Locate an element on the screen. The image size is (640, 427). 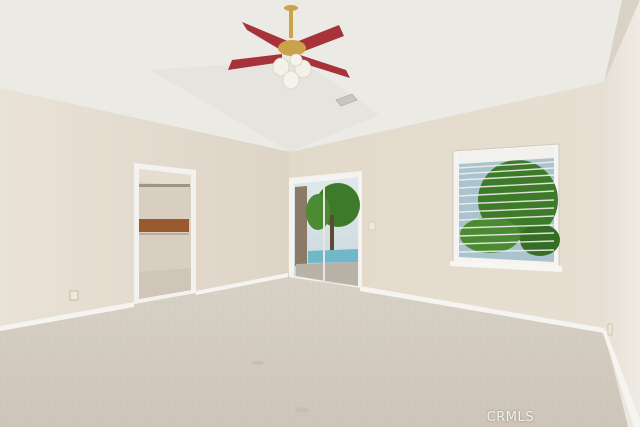
tree-trunk is located at coordinates (332, 235).